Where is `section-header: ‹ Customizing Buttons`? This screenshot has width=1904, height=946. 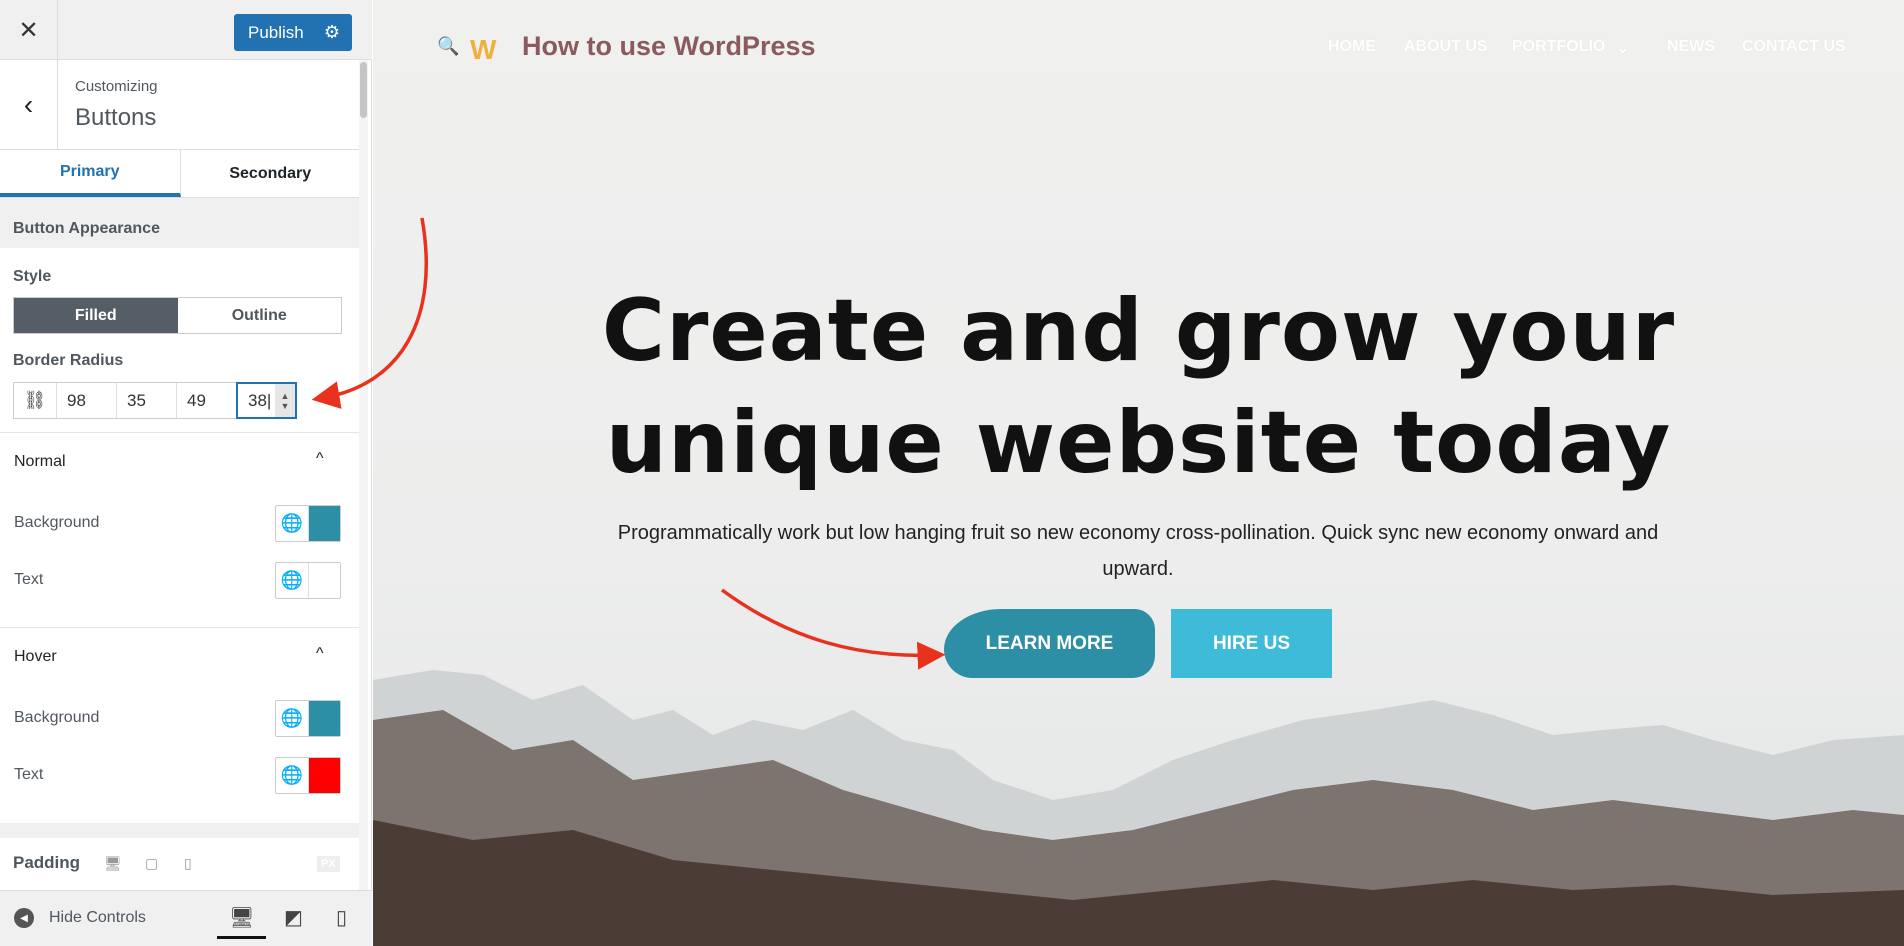 section-header: ‹ Customizing Buttons is located at coordinates (180, 105).